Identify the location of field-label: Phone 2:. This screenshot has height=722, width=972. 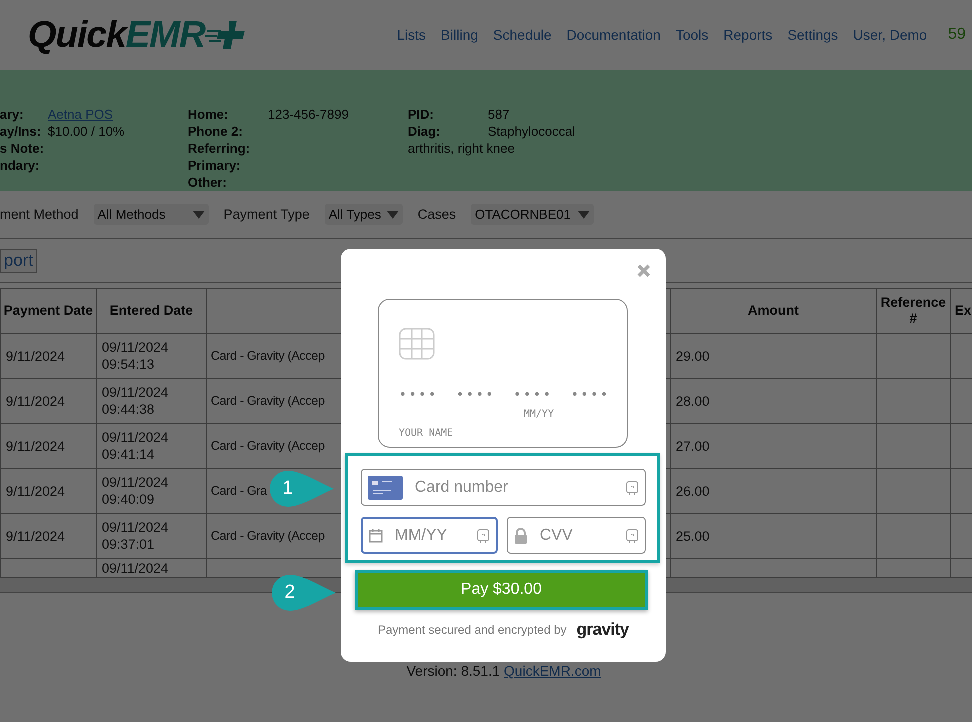
(216, 131).